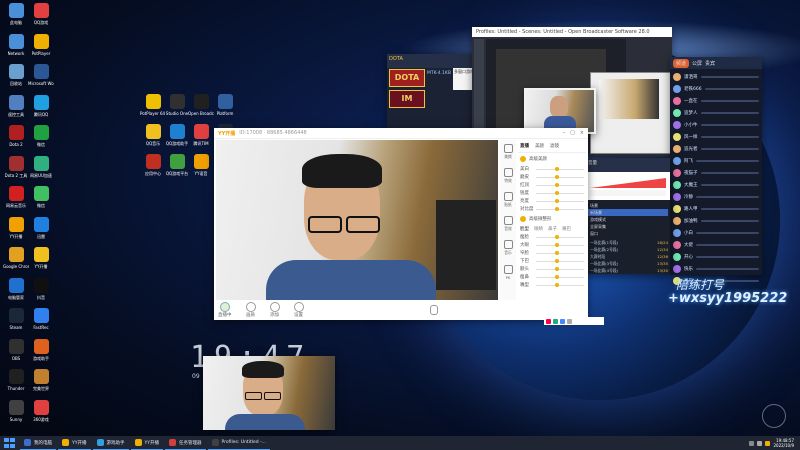  Describe the element at coordinates (434, 310) in the screenshot. I see `microphone-icon` at that location.